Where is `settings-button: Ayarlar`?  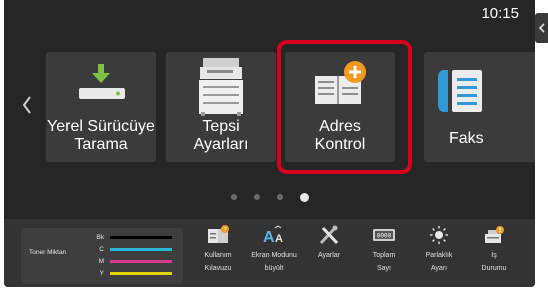 settings-button: Ayarlar is located at coordinates (329, 243).